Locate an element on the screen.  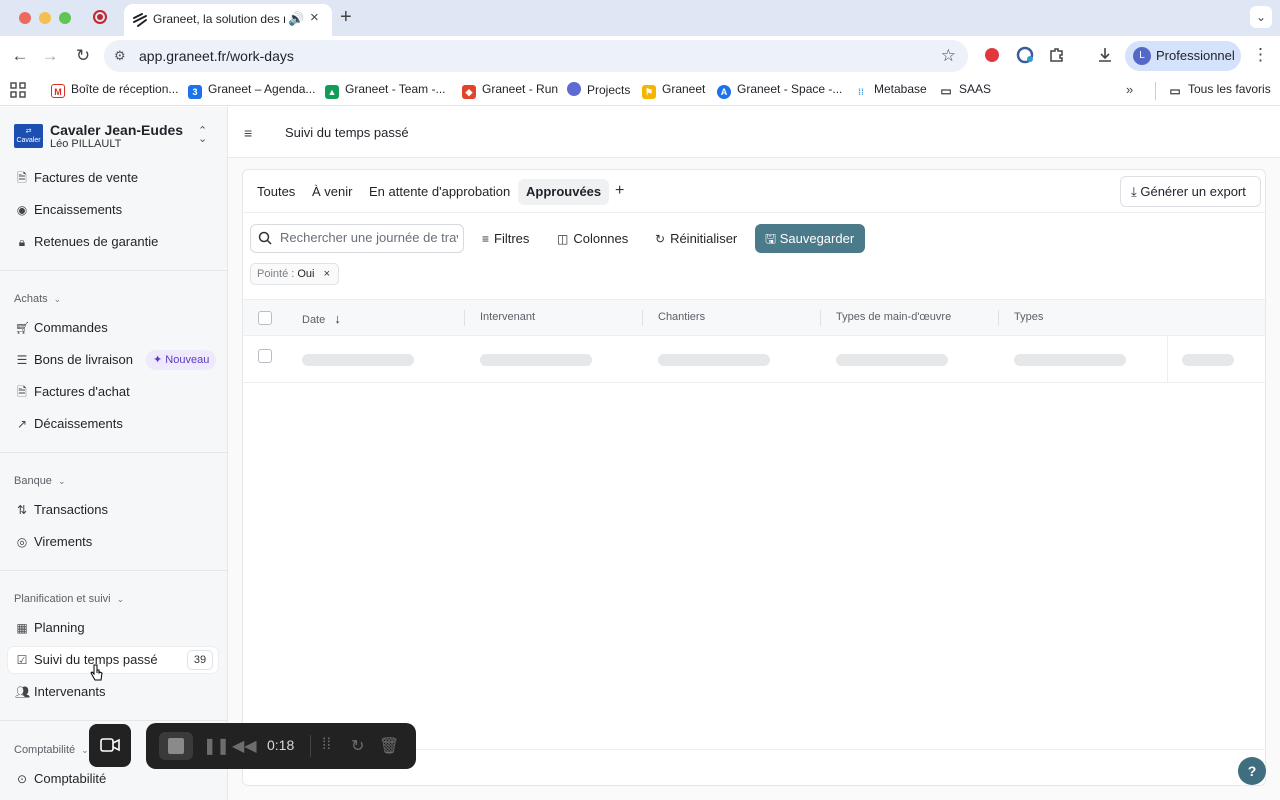
rewind-icon: ◀◀ is located at coordinates (244, 746).